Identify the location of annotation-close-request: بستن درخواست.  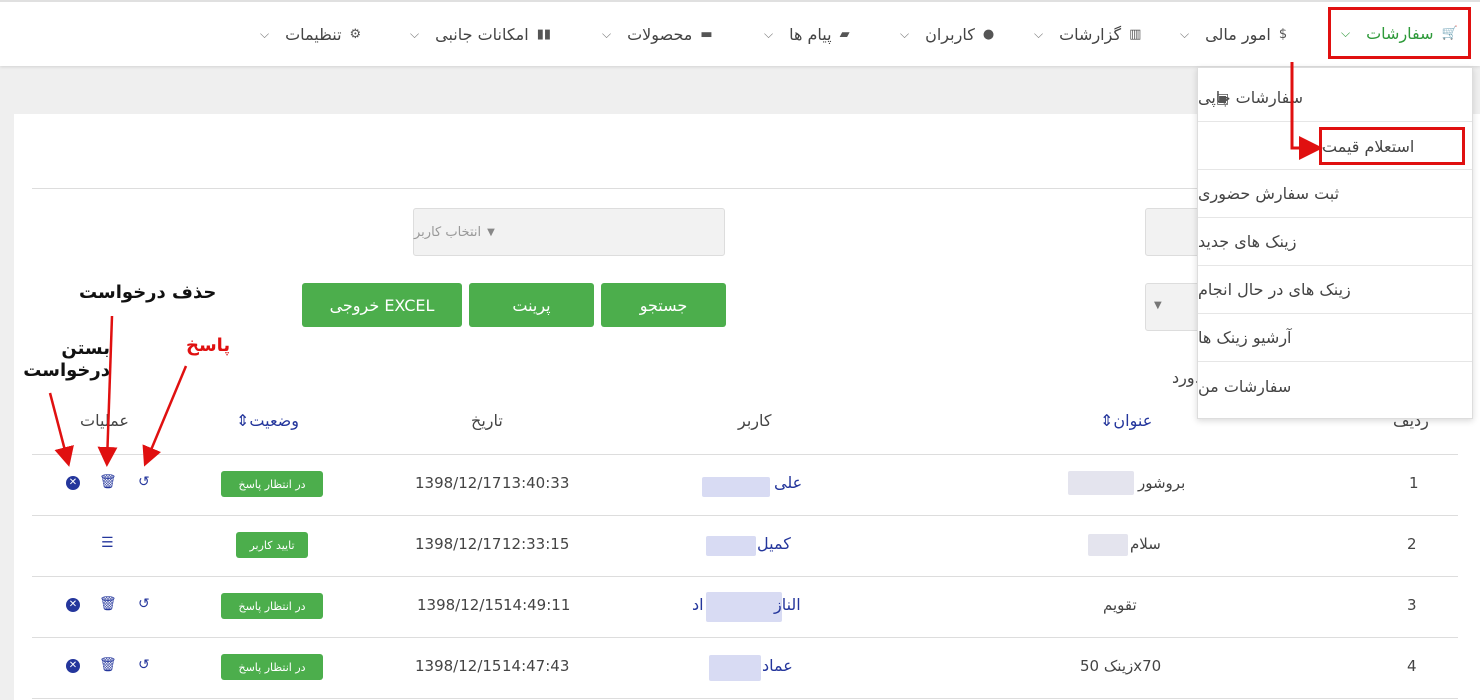
(66, 359).